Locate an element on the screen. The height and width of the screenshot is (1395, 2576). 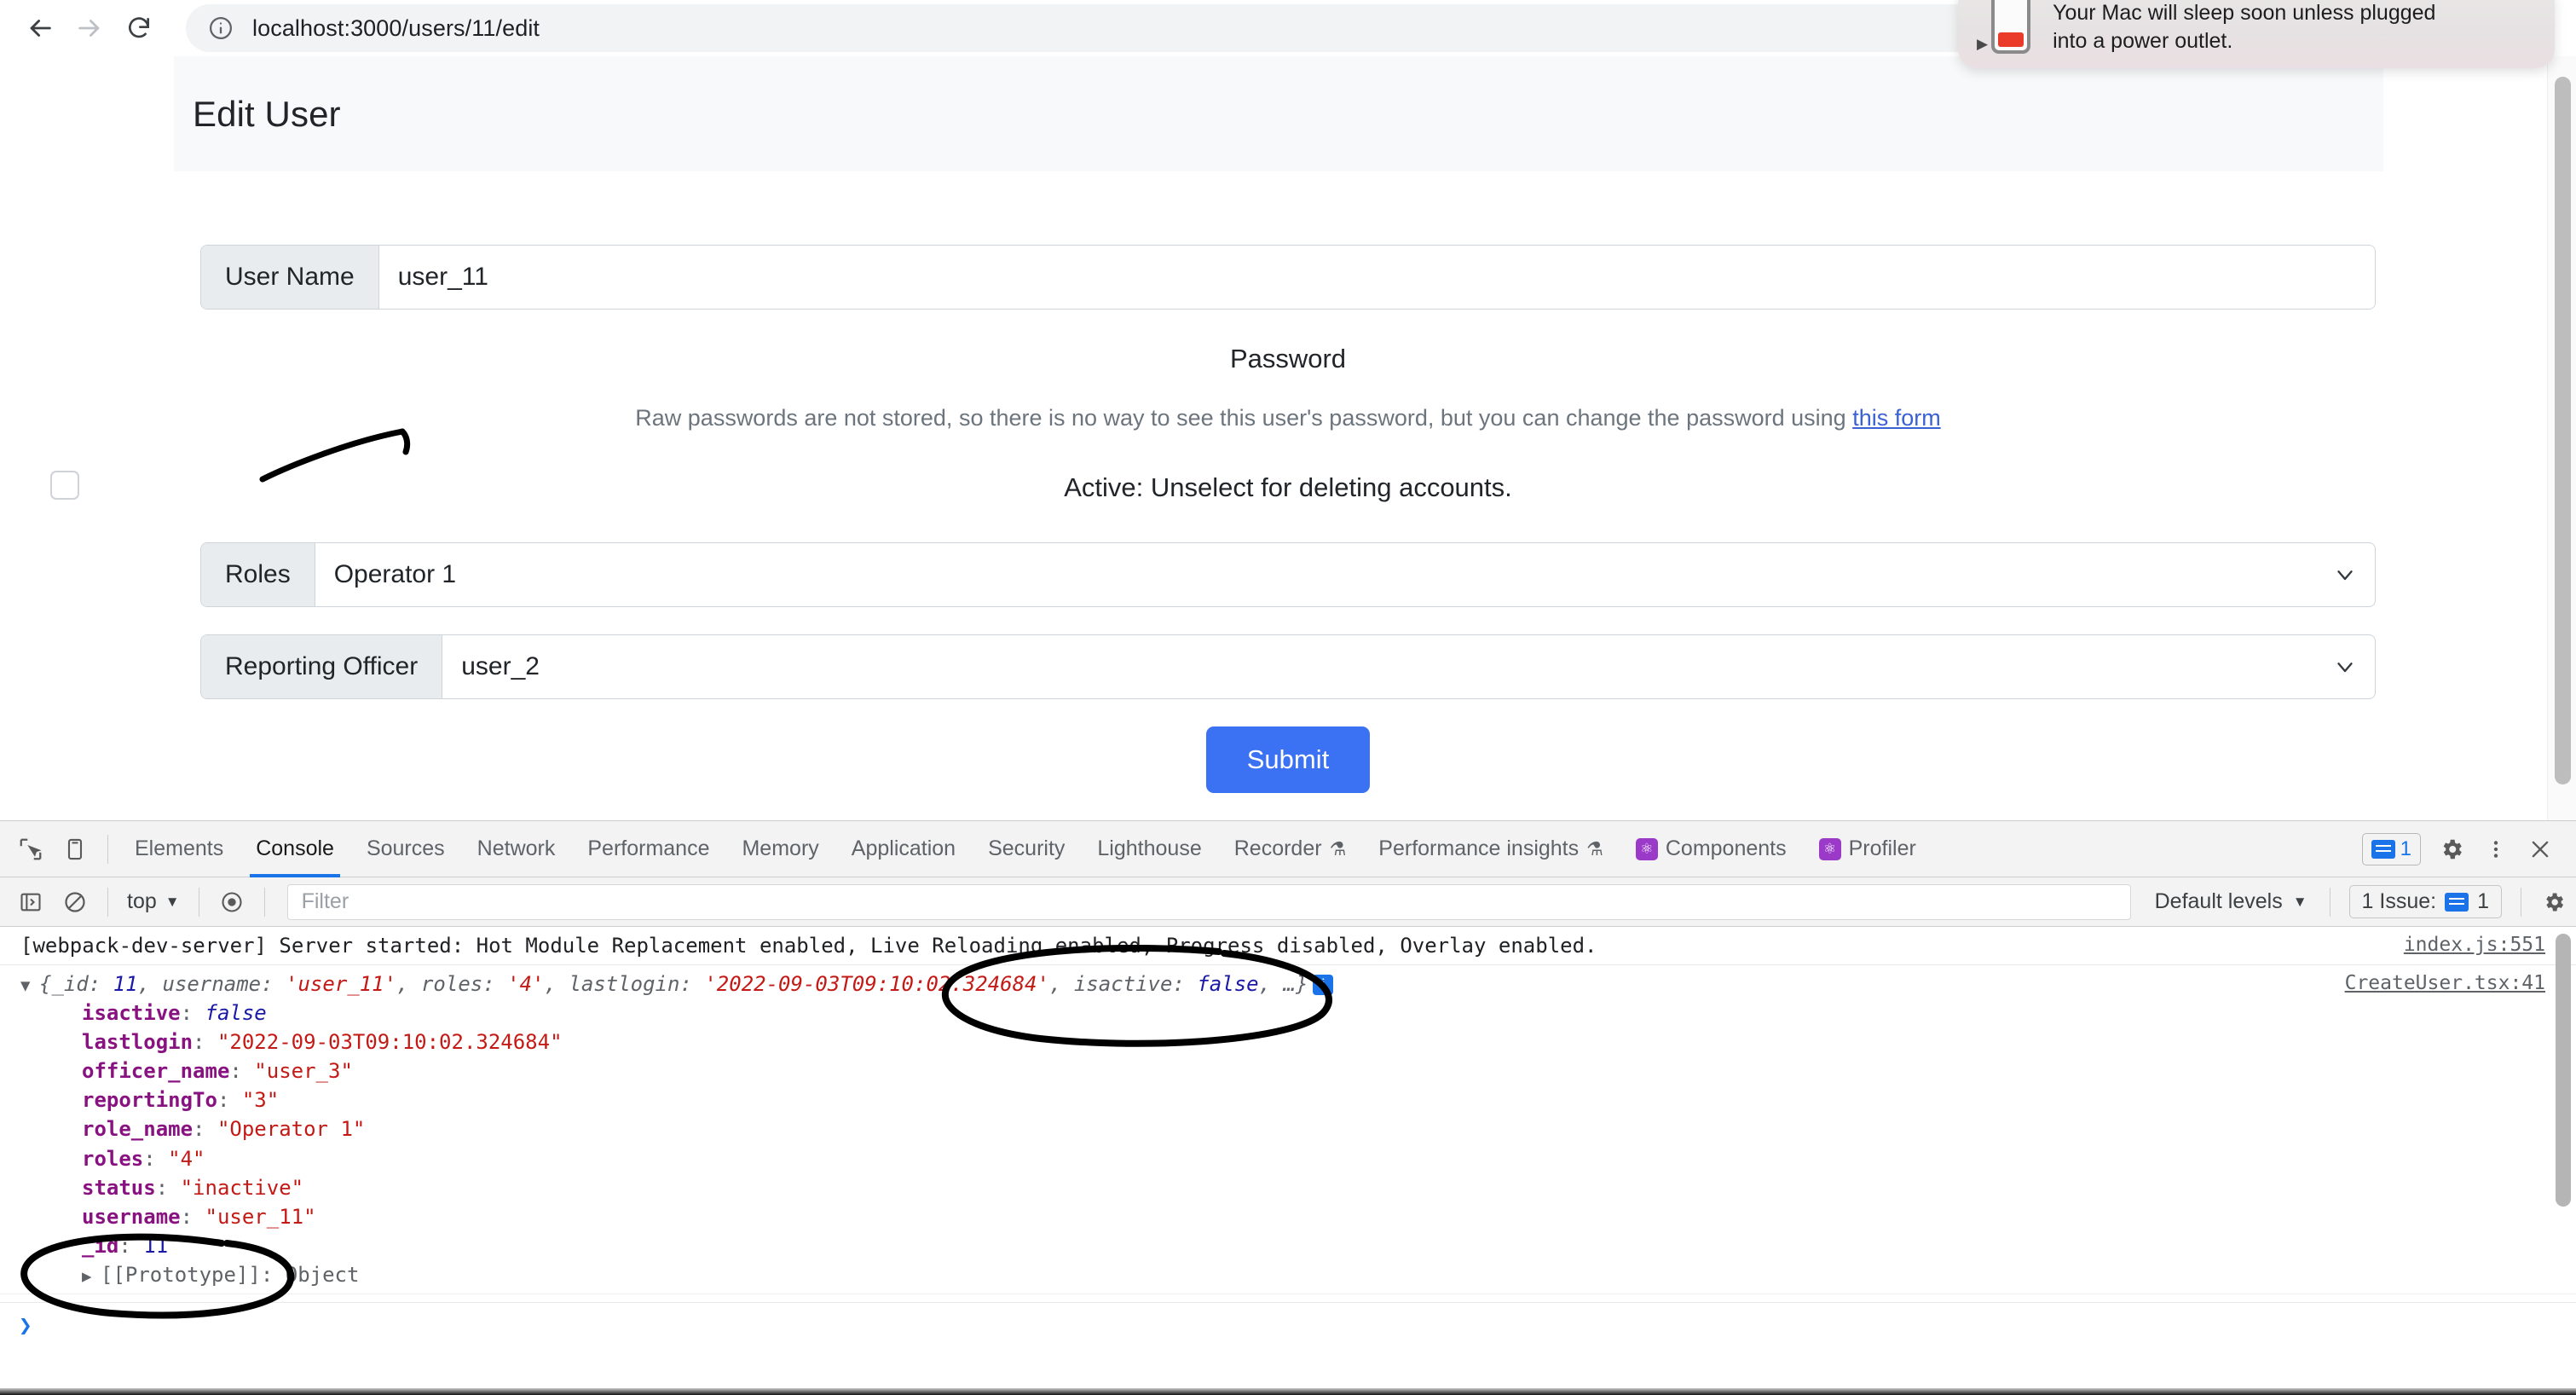
info-circle-icon is located at coordinates (221, 28).